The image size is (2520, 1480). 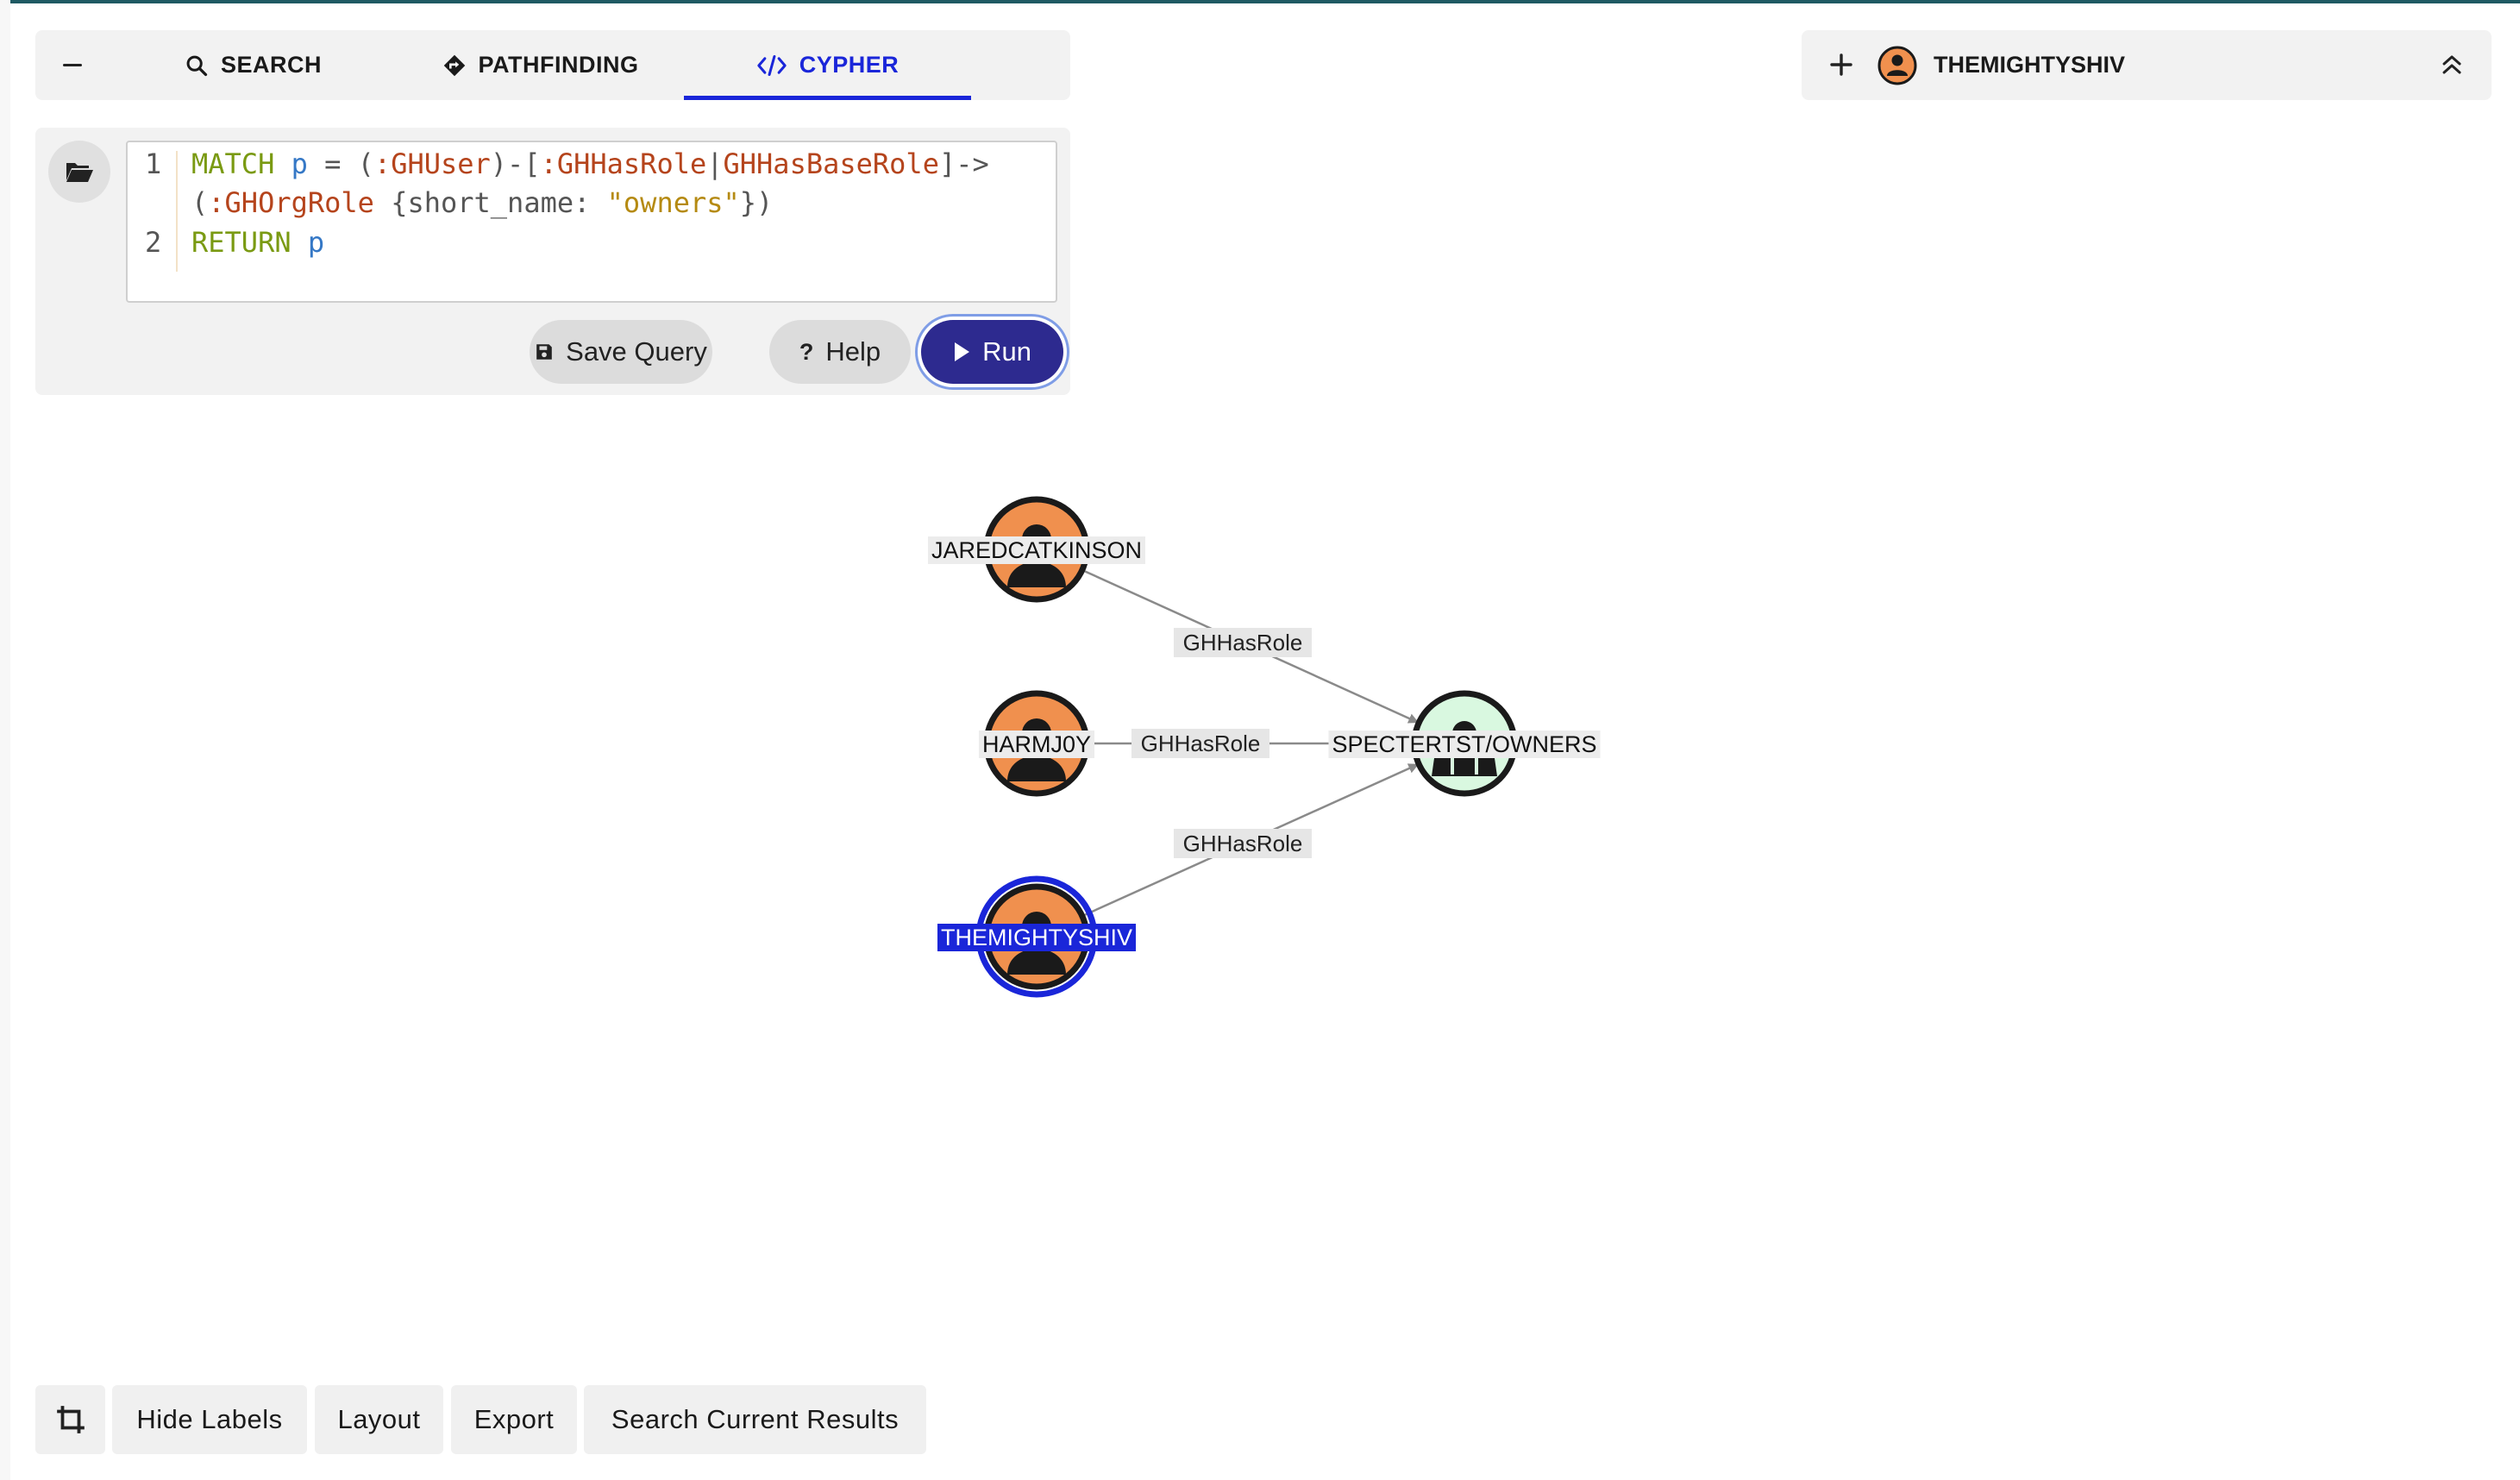 I want to click on help-button: ? Help, so click(x=840, y=352).